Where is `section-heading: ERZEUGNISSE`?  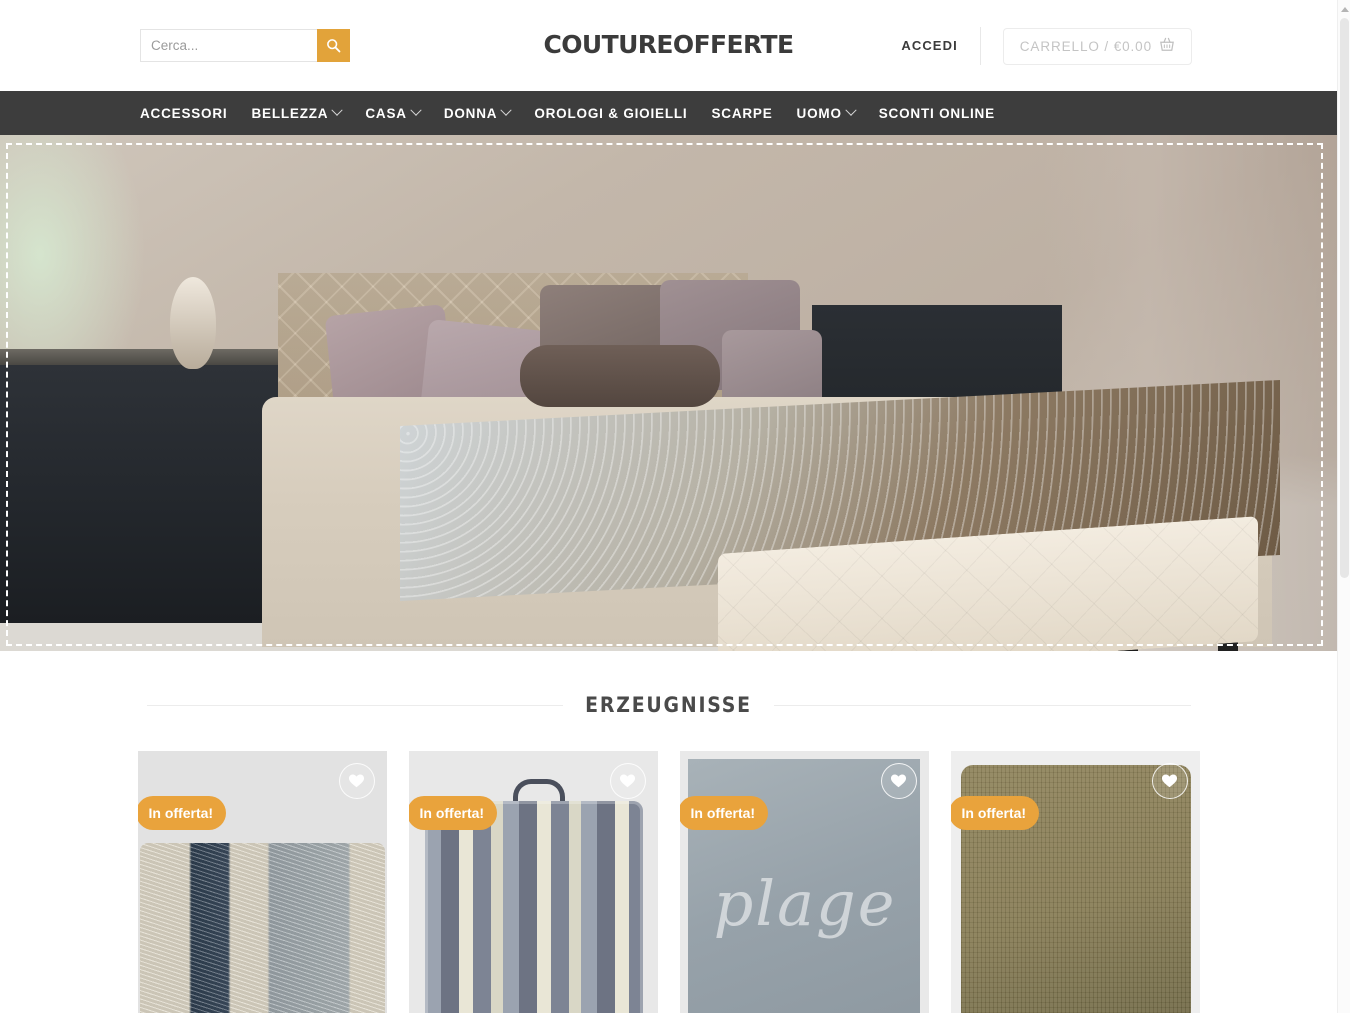 section-heading: ERZEUGNISSE is located at coordinates (668, 705).